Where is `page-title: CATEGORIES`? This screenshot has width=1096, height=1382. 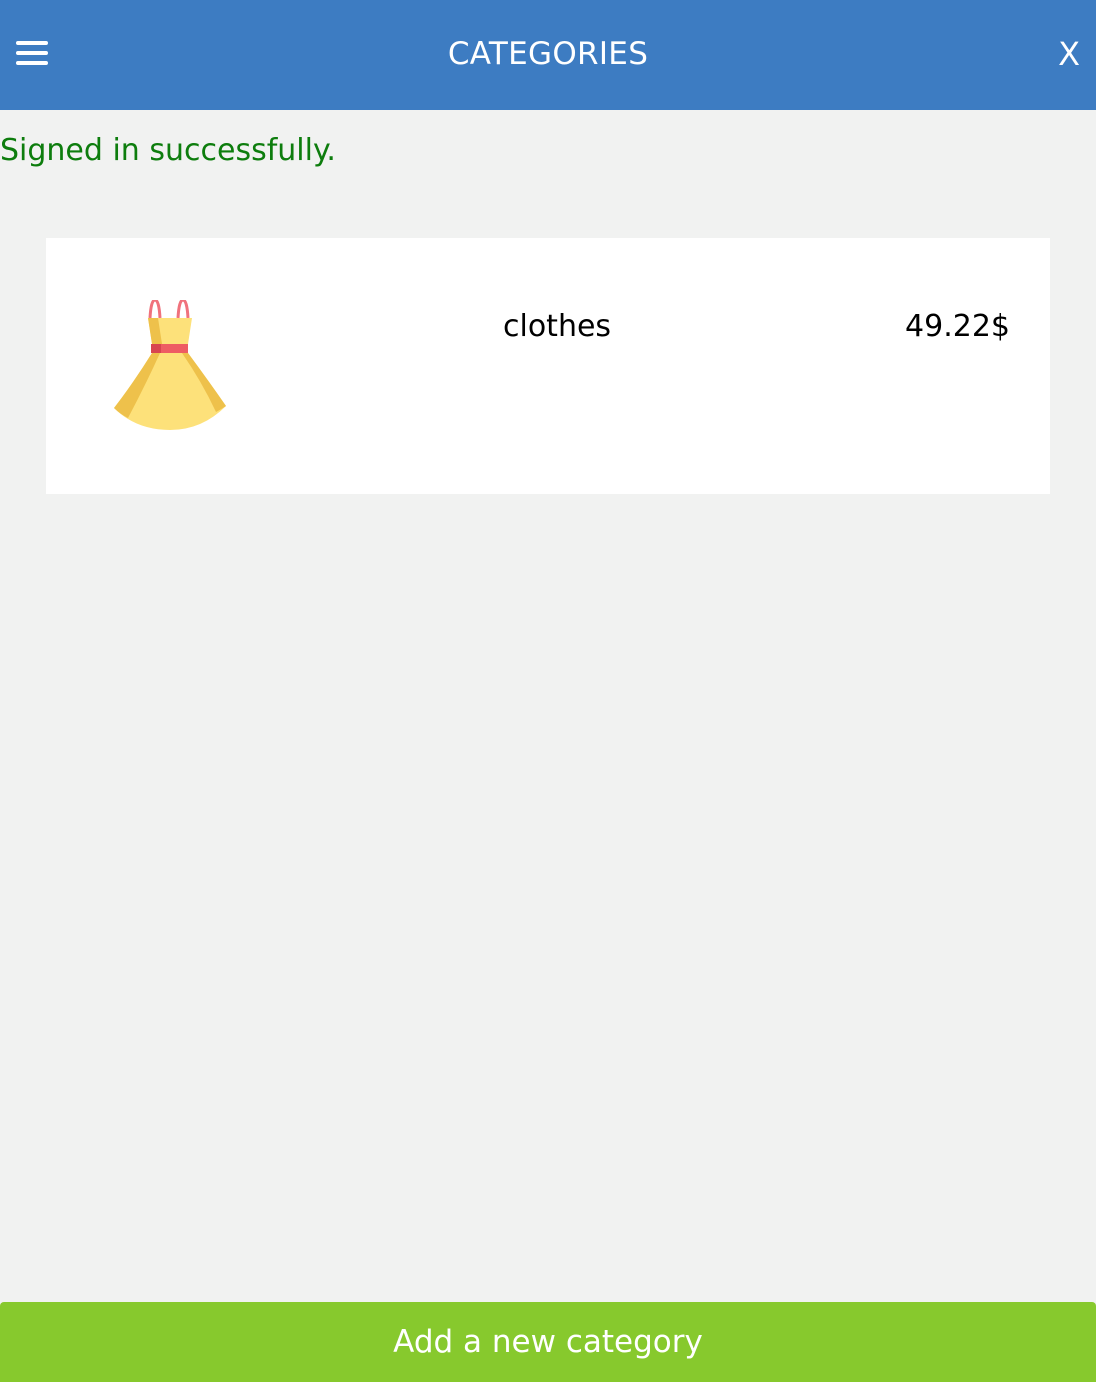 page-title: CATEGORIES is located at coordinates (548, 54).